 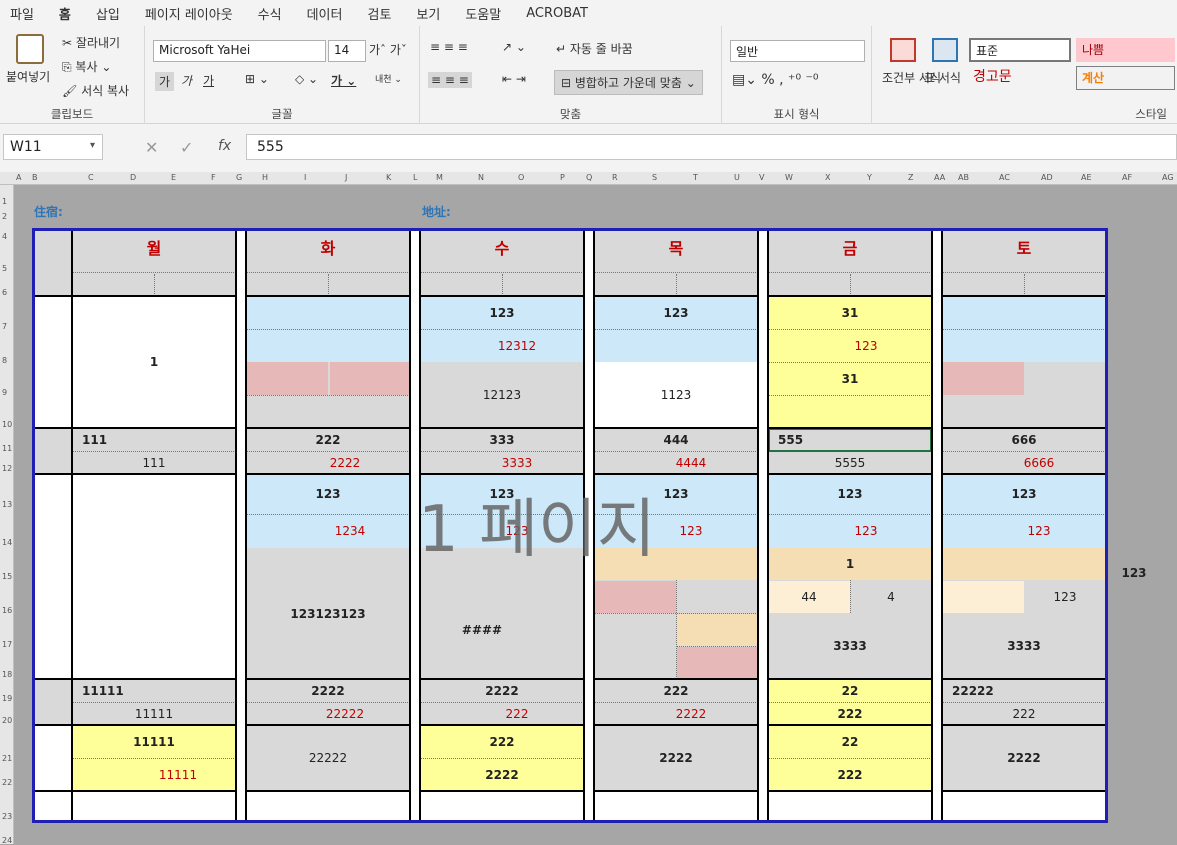 What do you see at coordinates (224, 146) in the screenshot?
I see `insert-function-icon: fx` at bounding box center [224, 146].